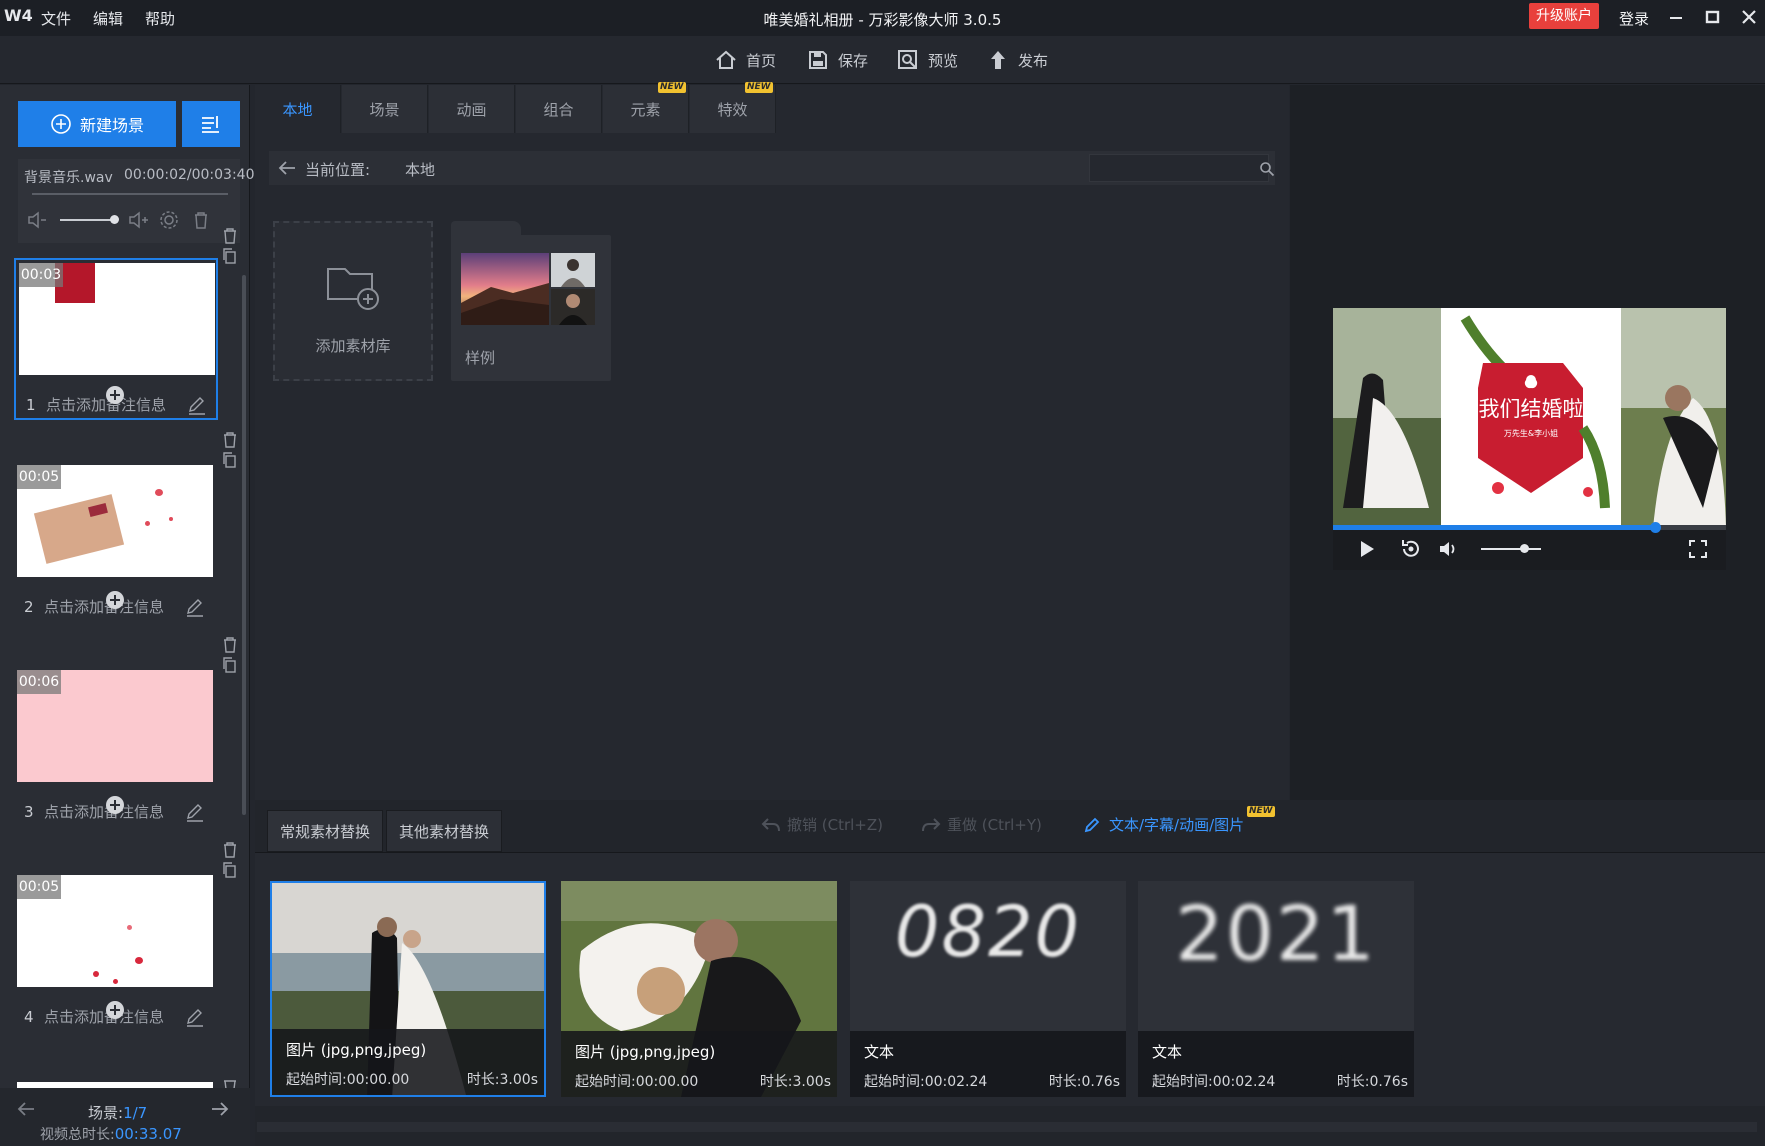  Describe the element at coordinates (385, 109) in the screenshot. I see `tab-scene: 场景` at that location.